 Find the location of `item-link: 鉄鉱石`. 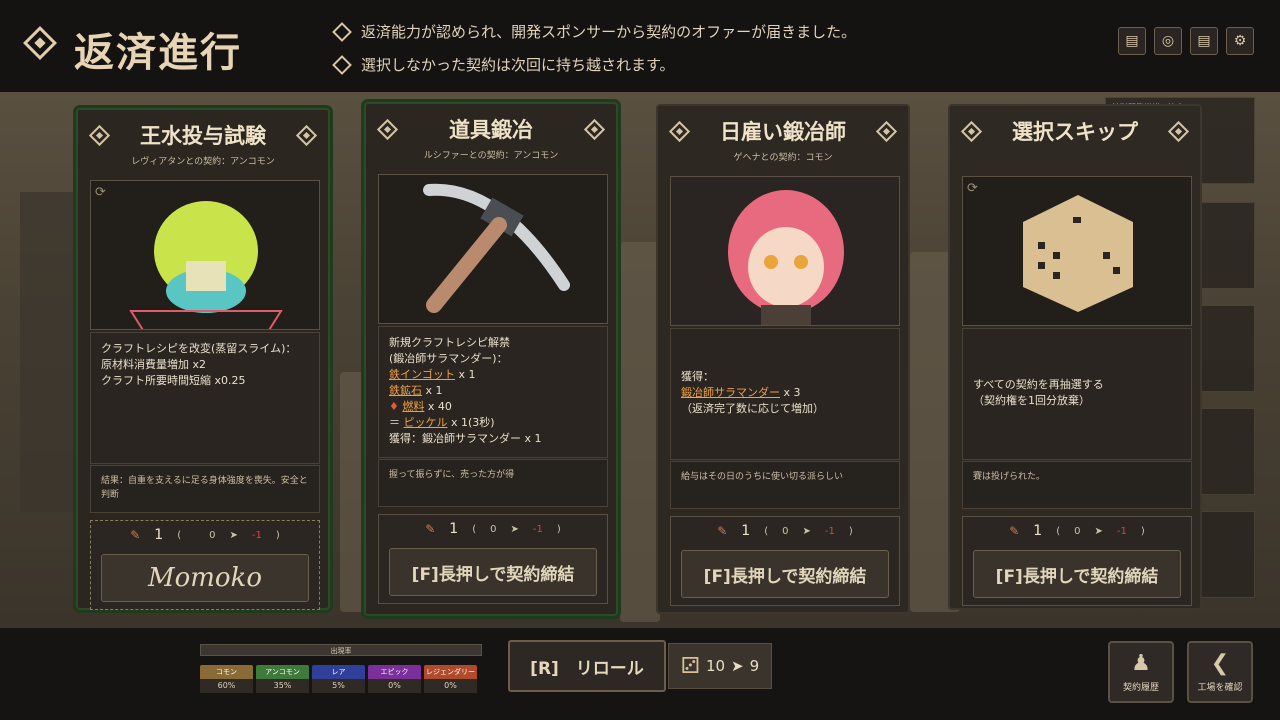

item-link: 鉄鉱石 is located at coordinates (405, 390).